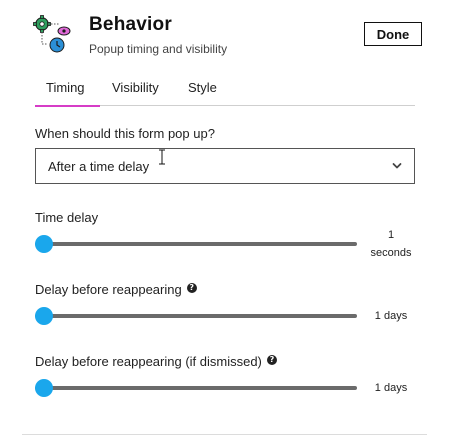 The width and height of the screenshot is (468, 440). I want to click on tab-style: Style, so click(202, 92).